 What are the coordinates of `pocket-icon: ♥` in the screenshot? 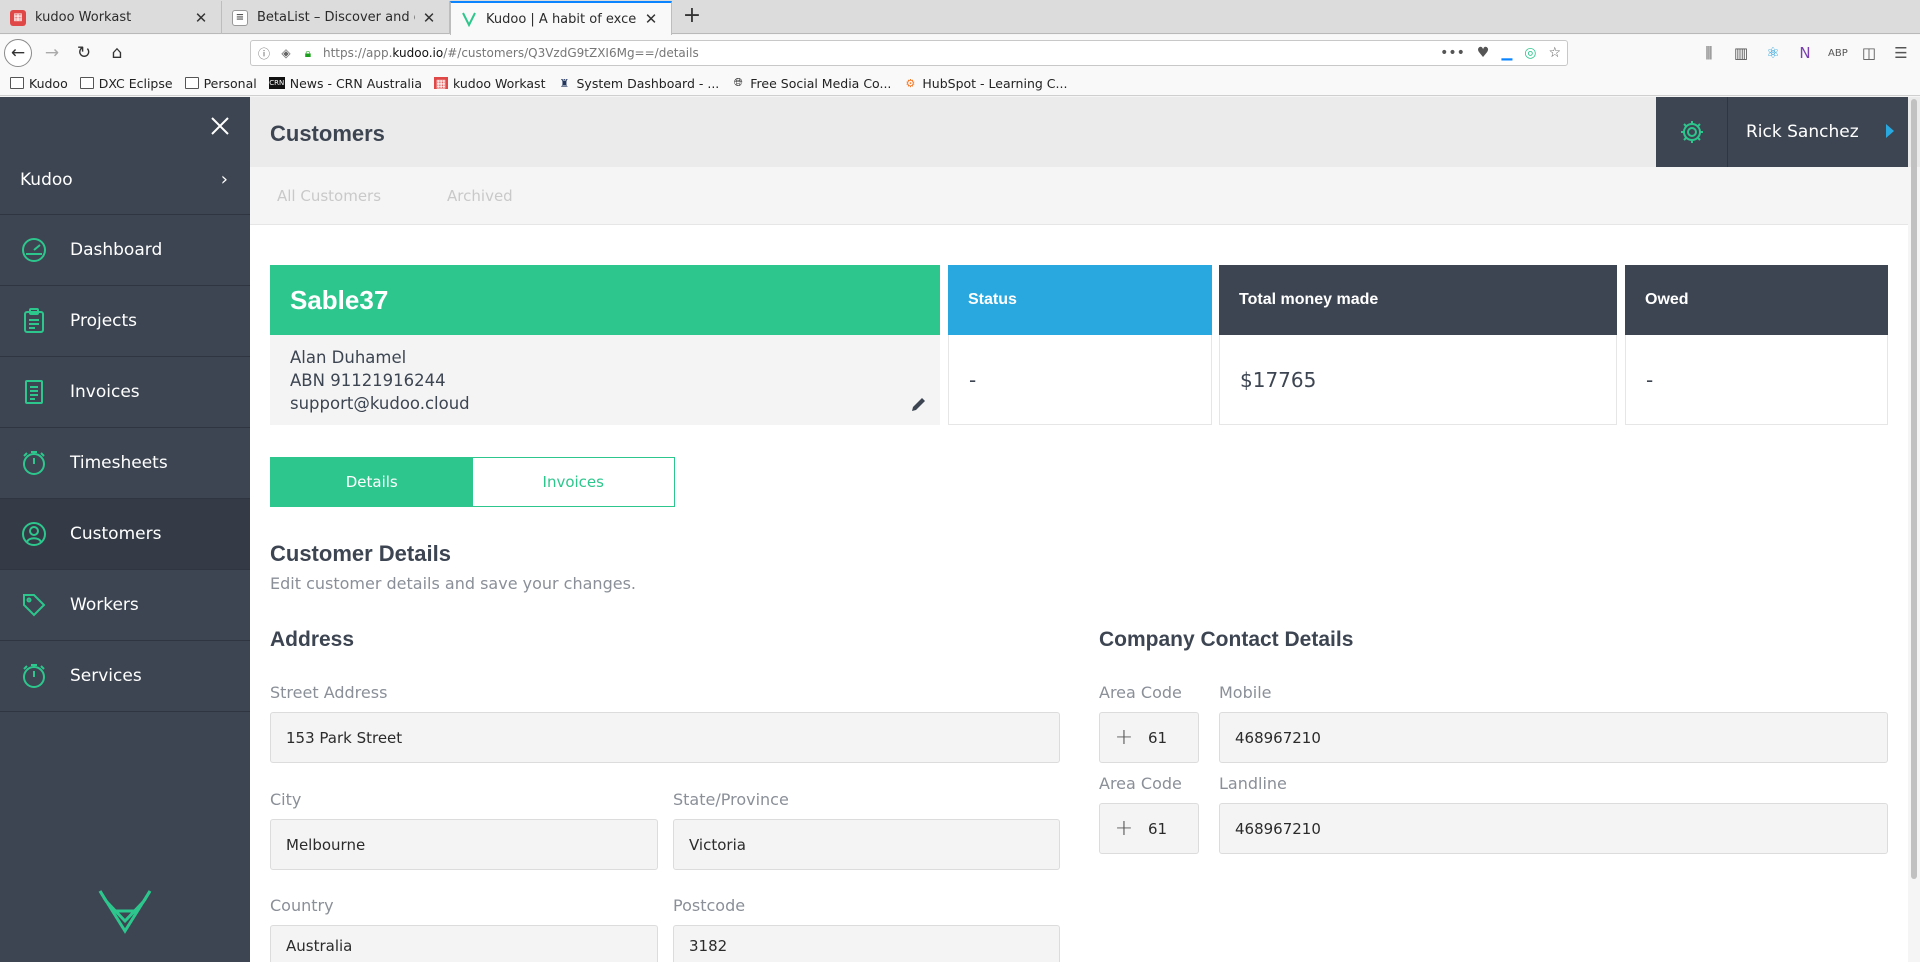 It's located at (1483, 53).